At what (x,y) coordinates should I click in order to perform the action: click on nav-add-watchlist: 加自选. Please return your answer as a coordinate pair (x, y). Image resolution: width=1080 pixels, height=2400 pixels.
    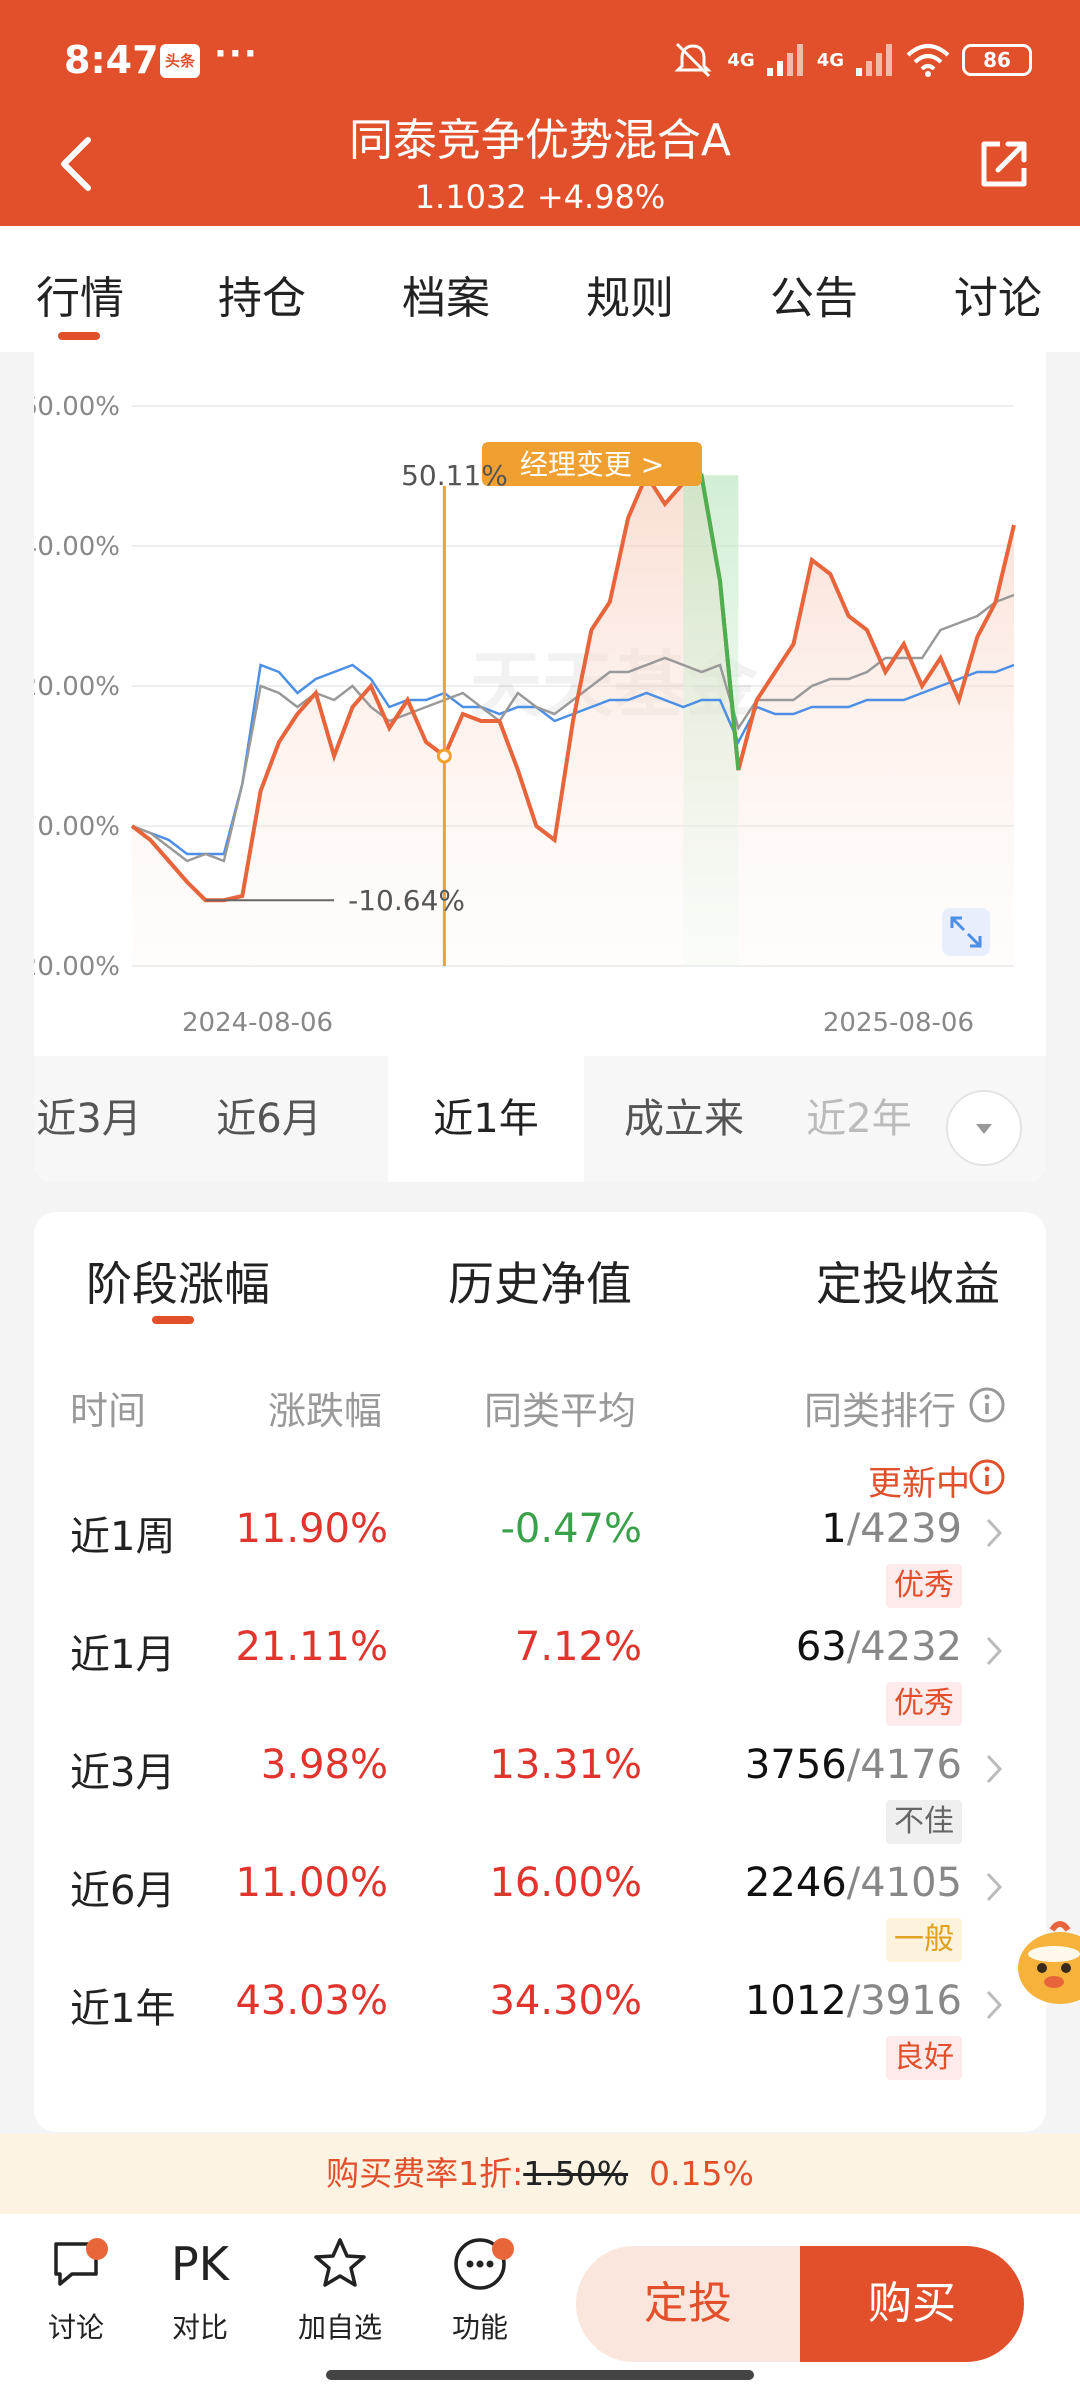
    Looking at the image, I should click on (340, 2290).